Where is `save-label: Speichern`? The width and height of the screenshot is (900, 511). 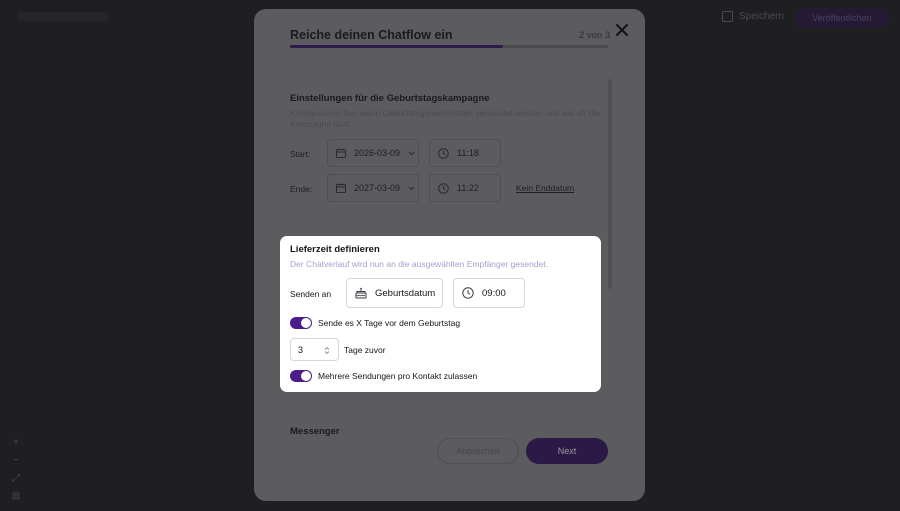
save-label: Speichern is located at coordinates (762, 16).